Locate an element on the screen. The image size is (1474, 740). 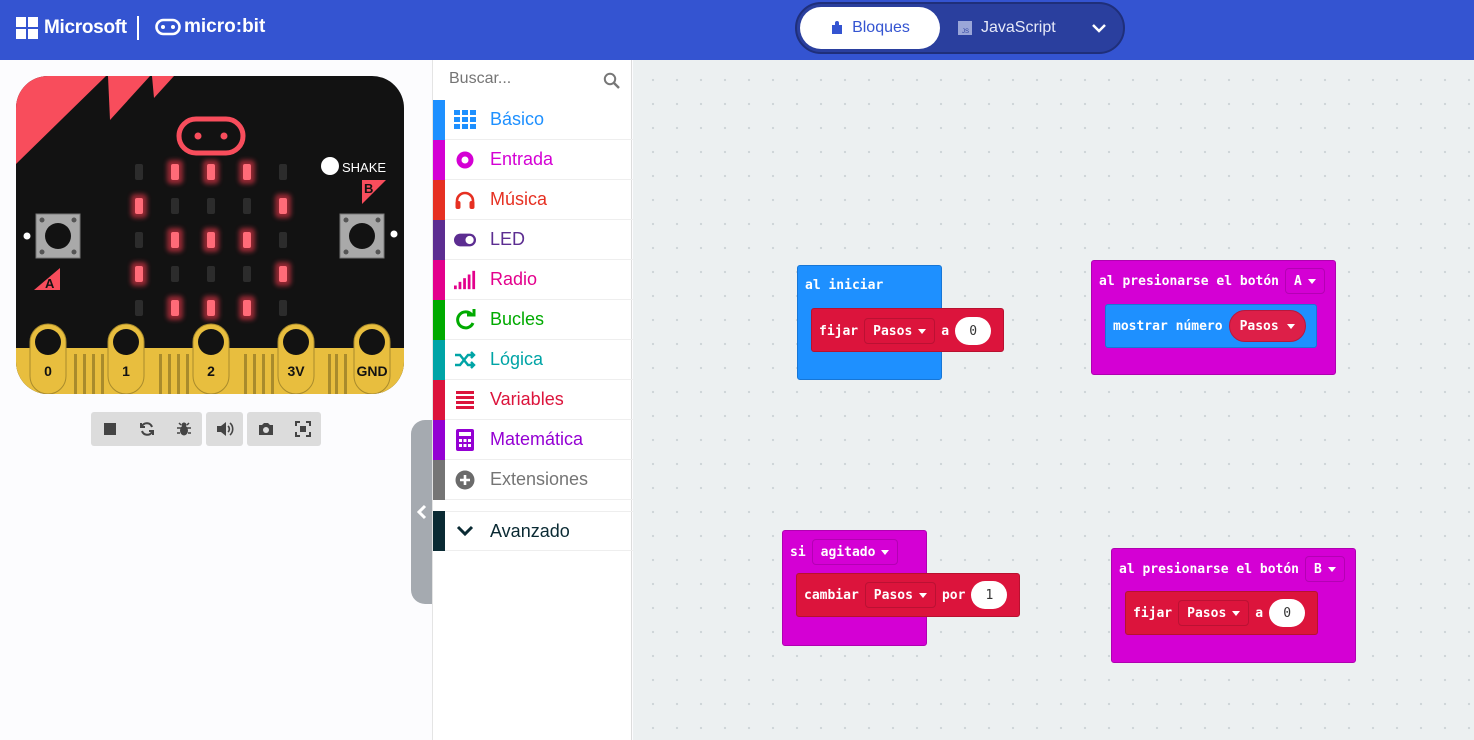
refresh-icon is located at coordinates (465, 319).